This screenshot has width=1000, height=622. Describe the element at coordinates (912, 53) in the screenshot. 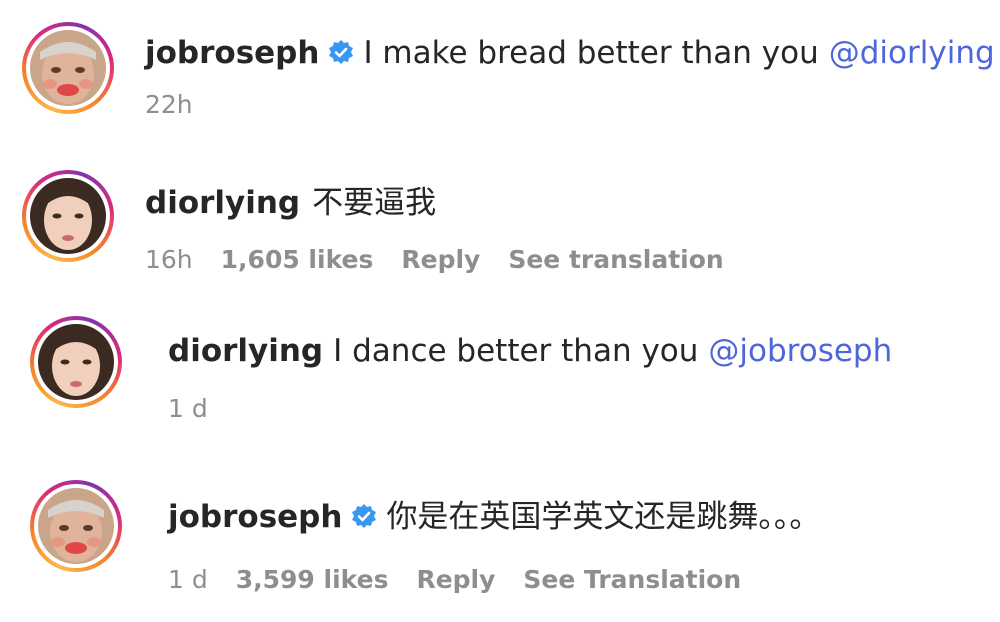

I see `mention-link: @diorlying` at that location.